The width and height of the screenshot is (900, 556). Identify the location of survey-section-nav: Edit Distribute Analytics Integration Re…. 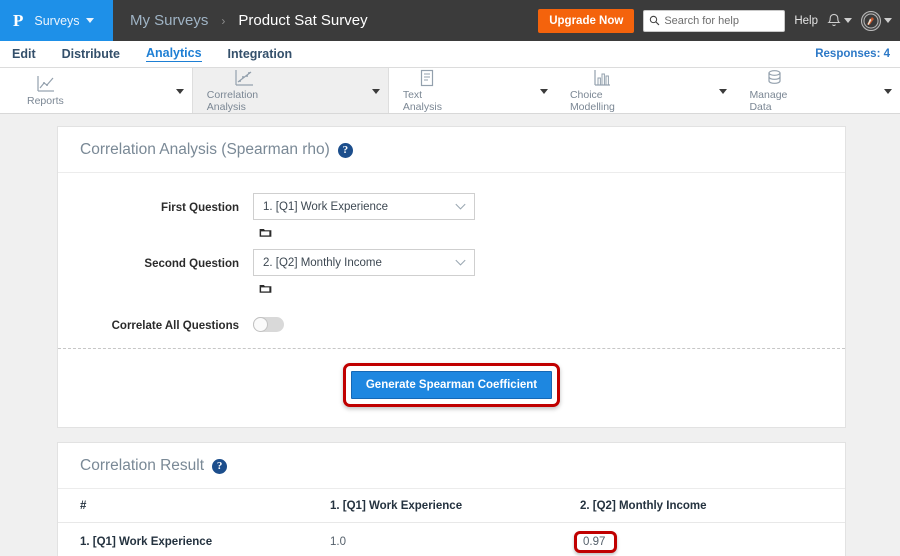
(450, 54).